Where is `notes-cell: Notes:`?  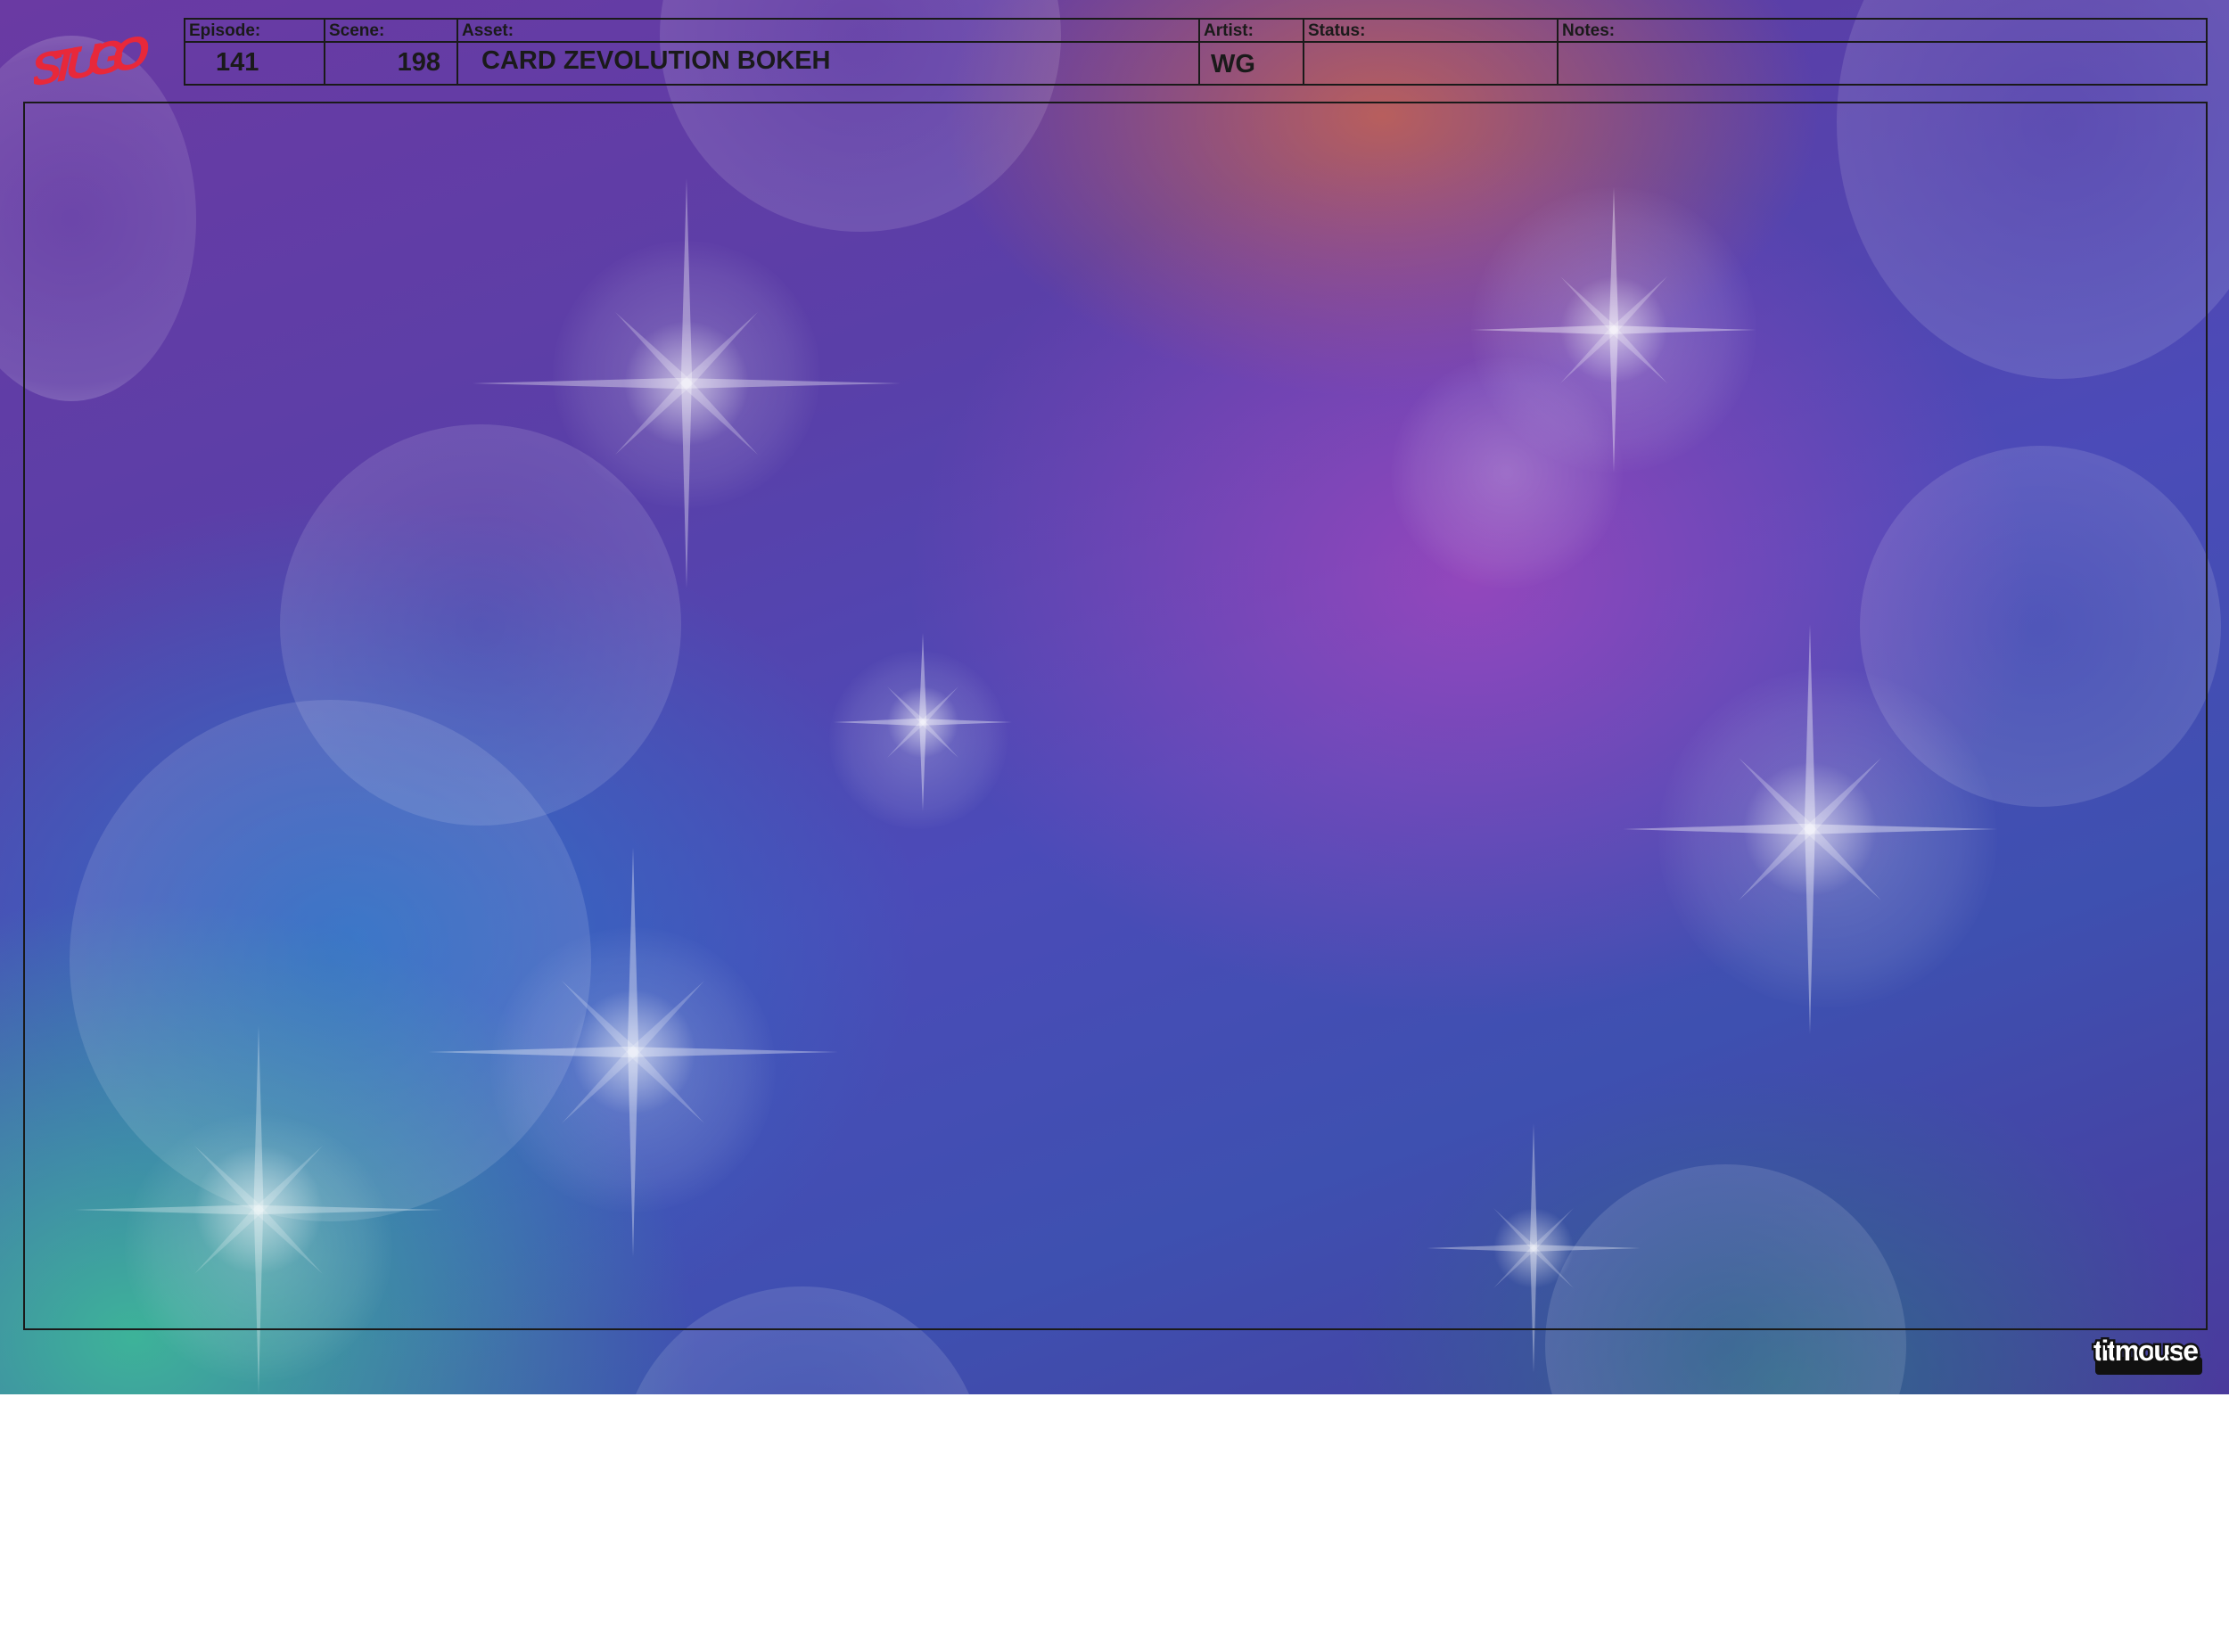
notes-cell: Notes: is located at coordinates (1882, 52).